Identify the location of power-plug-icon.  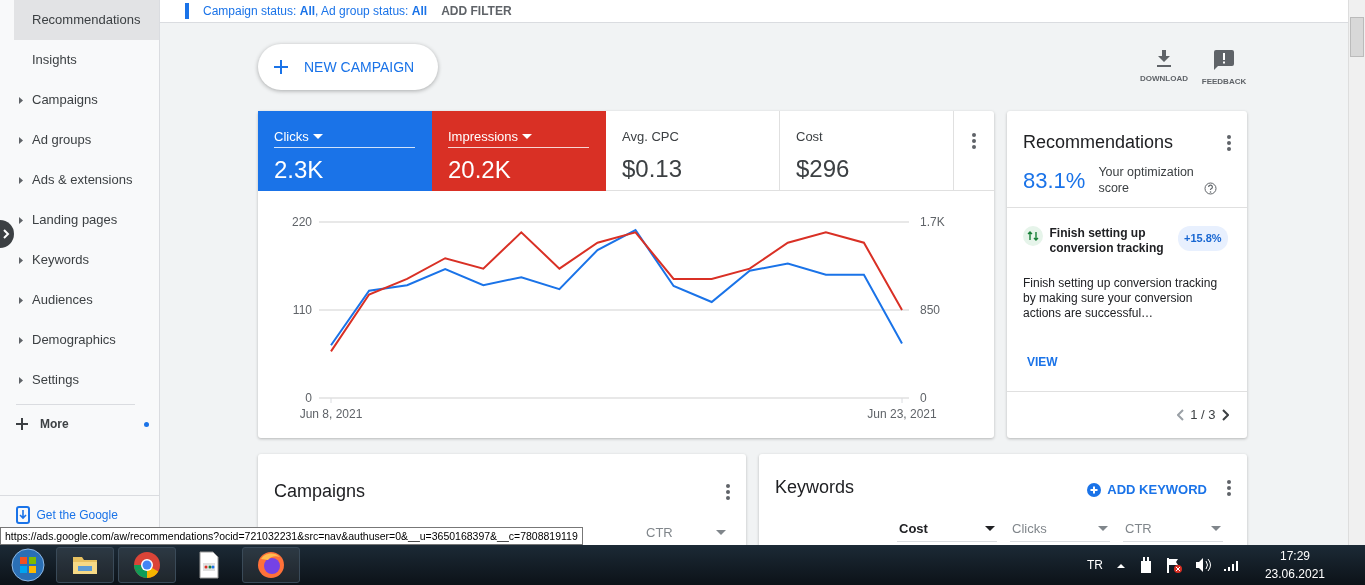
(1145, 565).